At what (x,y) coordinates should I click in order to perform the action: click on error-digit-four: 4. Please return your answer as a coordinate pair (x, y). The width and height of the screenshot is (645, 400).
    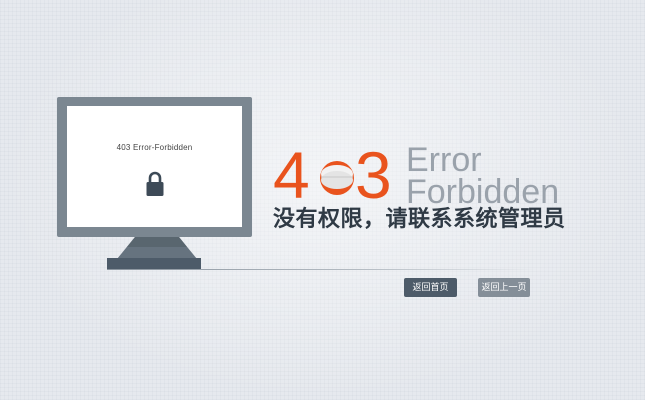
    Looking at the image, I should click on (291, 175).